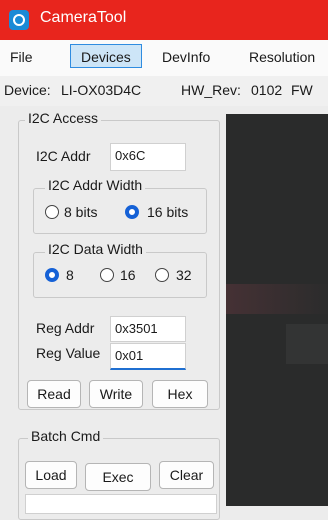 The height and width of the screenshot is (520, 328). I want to click on menu-devices: Devices, so click(106, 56).